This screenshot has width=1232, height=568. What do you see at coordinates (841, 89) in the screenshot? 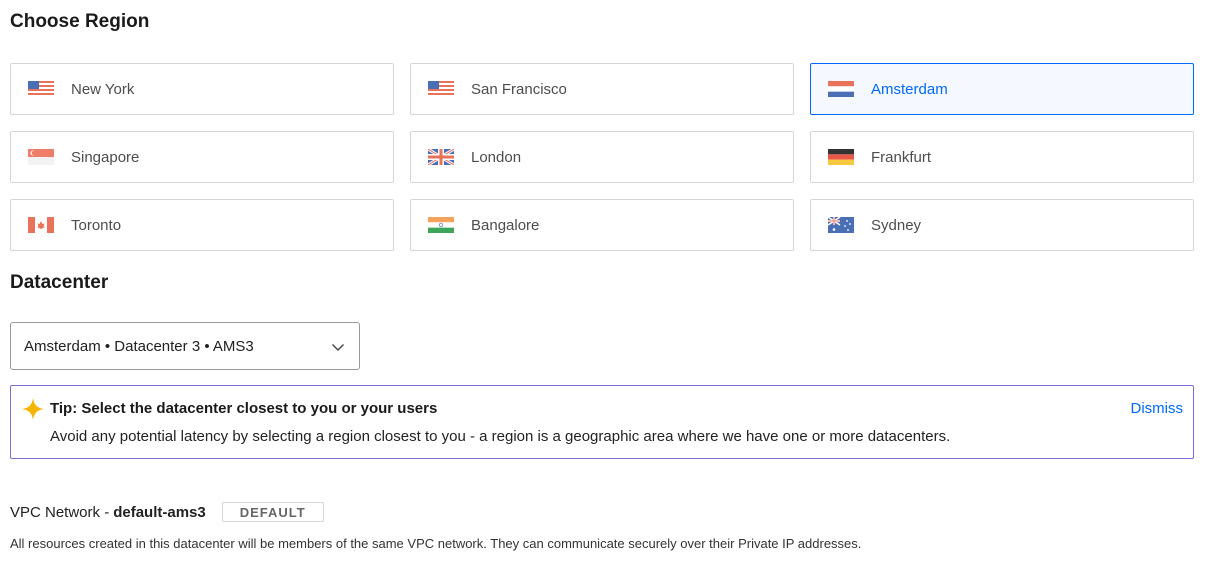
I see `netherlands-flag-icon` at bounding box center [841, 89].